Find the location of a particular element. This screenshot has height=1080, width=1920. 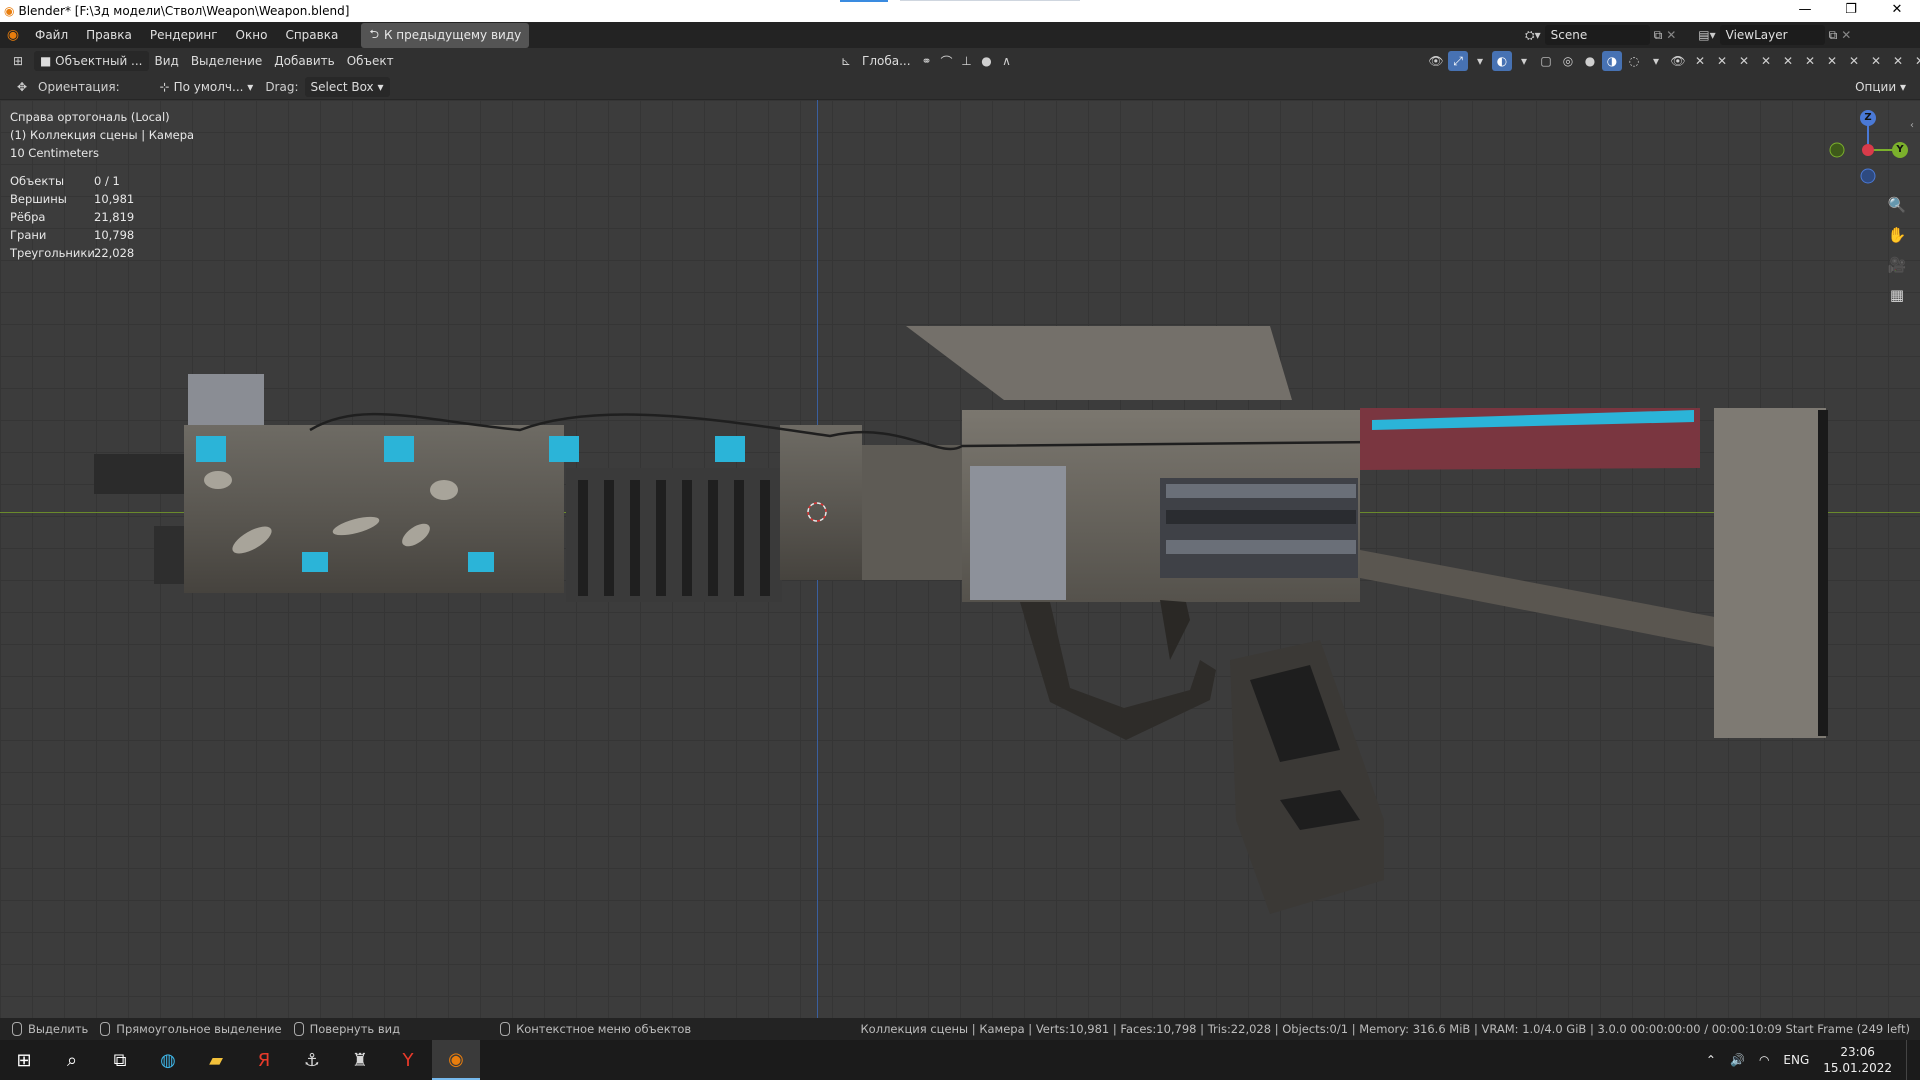

wifi-icon: ◠ is located at coordinates (1764, 1060).